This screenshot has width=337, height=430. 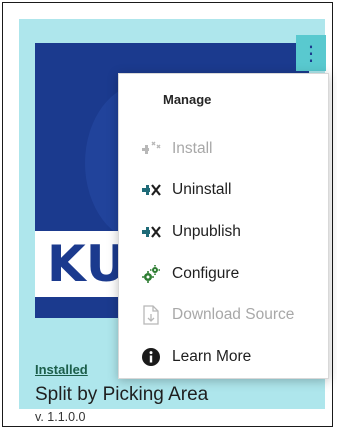 I want to click on unpublish-icon, so click(x=151, y=232).